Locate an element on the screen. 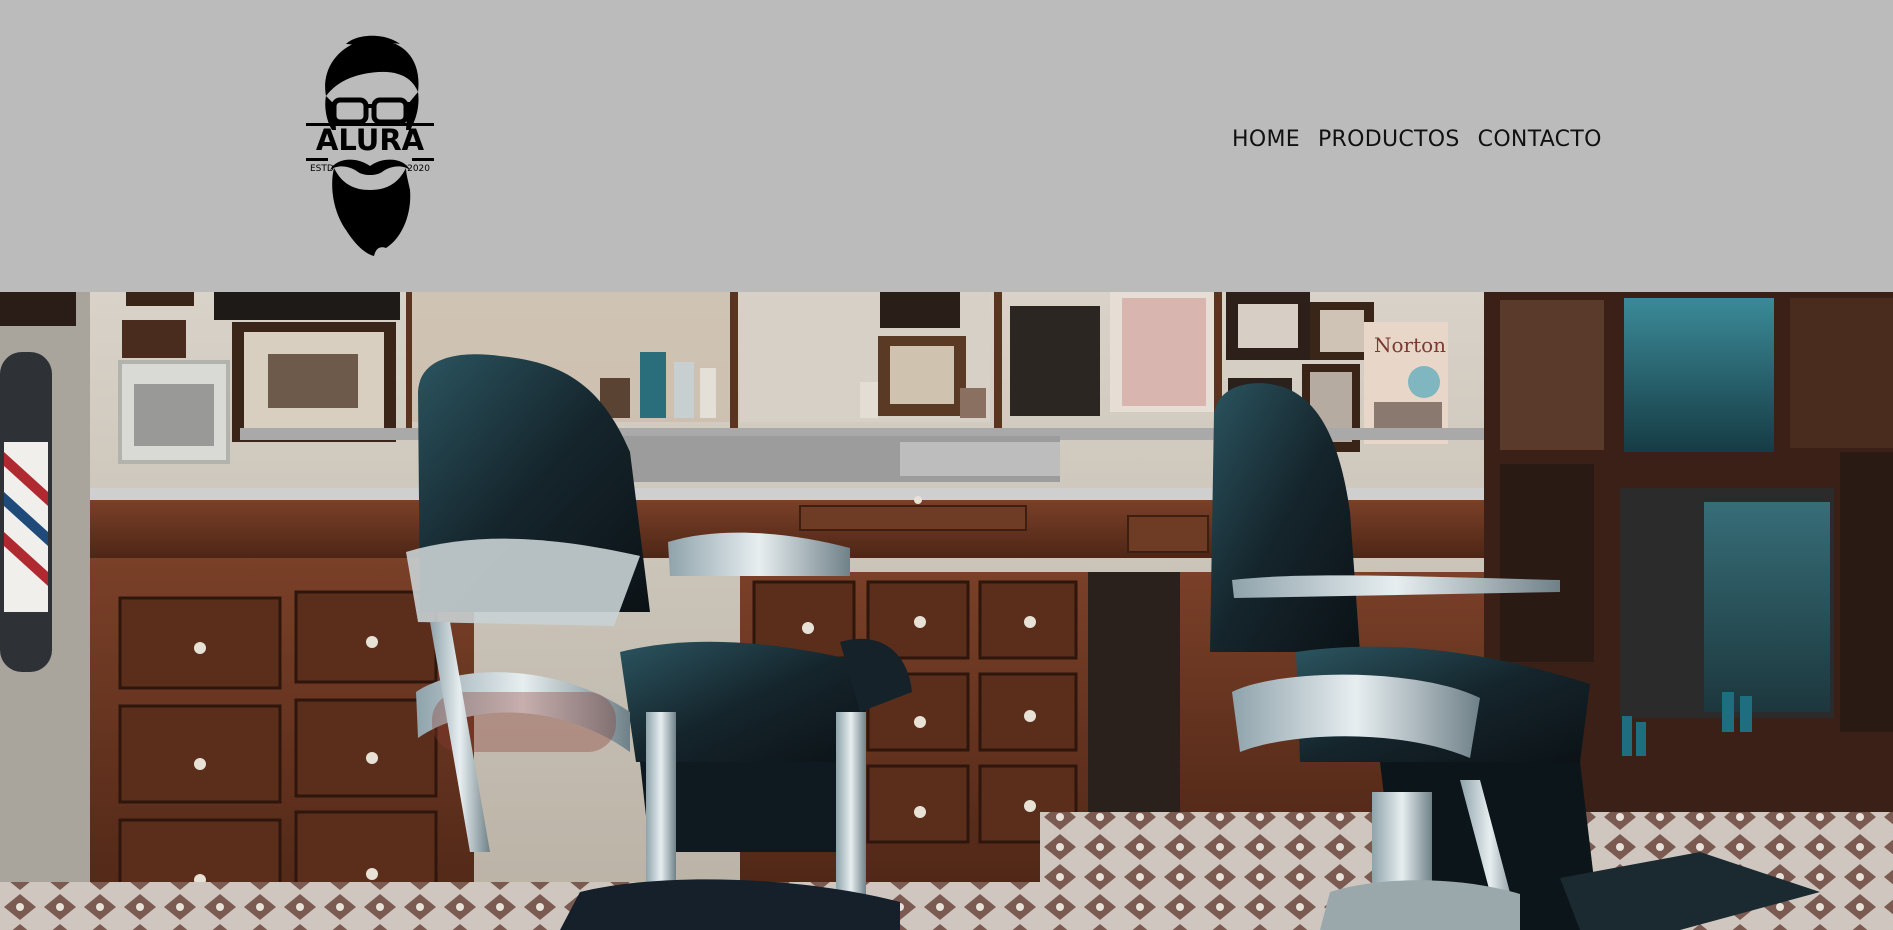  nav-contacto-link: CONTACTO is located at coordinates (1540, 139).